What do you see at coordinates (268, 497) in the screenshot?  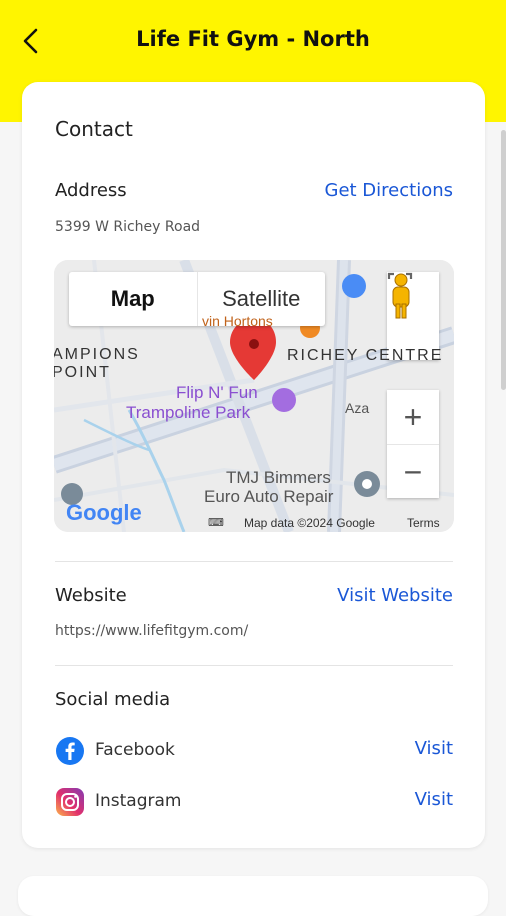 I see `map-poi-euro-auto-repair: Euro Auto Repair` at bounding box center [268, 497].